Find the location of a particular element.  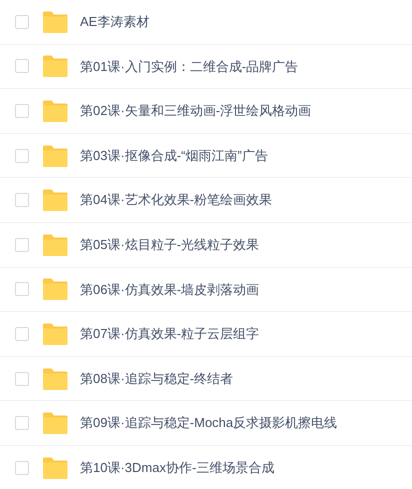

folder-name: 第02课·矢量和三维动画-浮世绘风格动画 is located at coordinates (196, 111).